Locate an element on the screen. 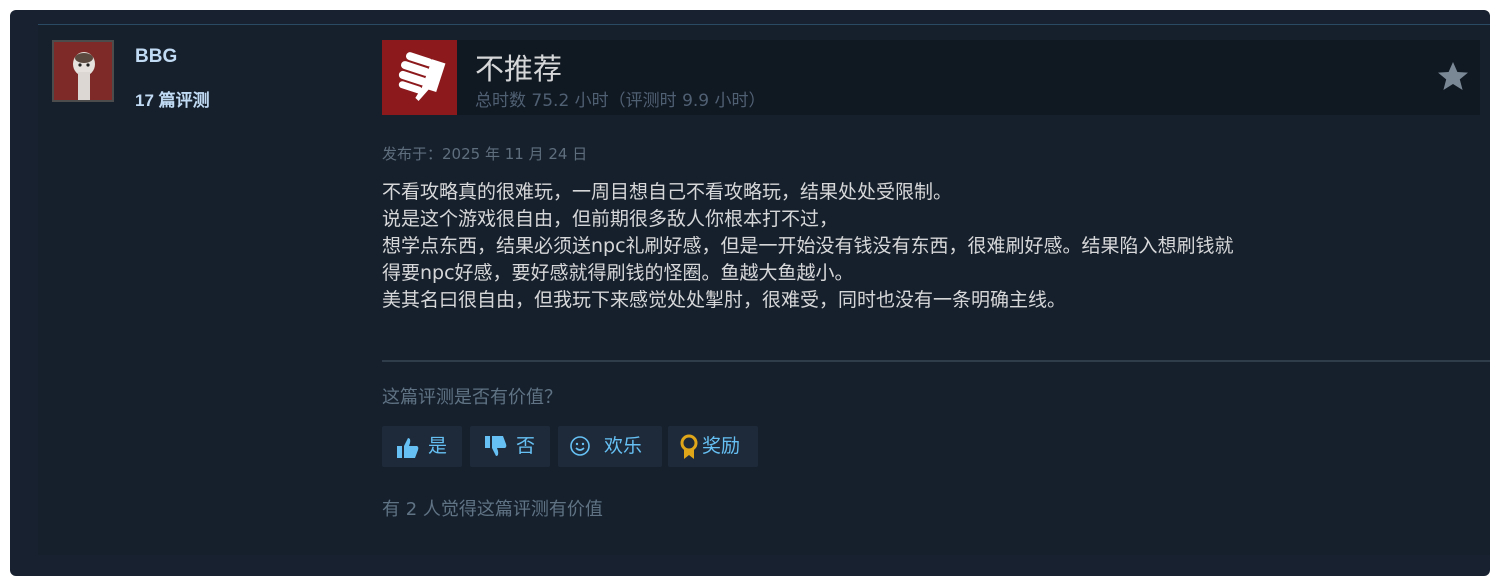 The image size is (1504, 588). divider is located at coordinates (936, 361).